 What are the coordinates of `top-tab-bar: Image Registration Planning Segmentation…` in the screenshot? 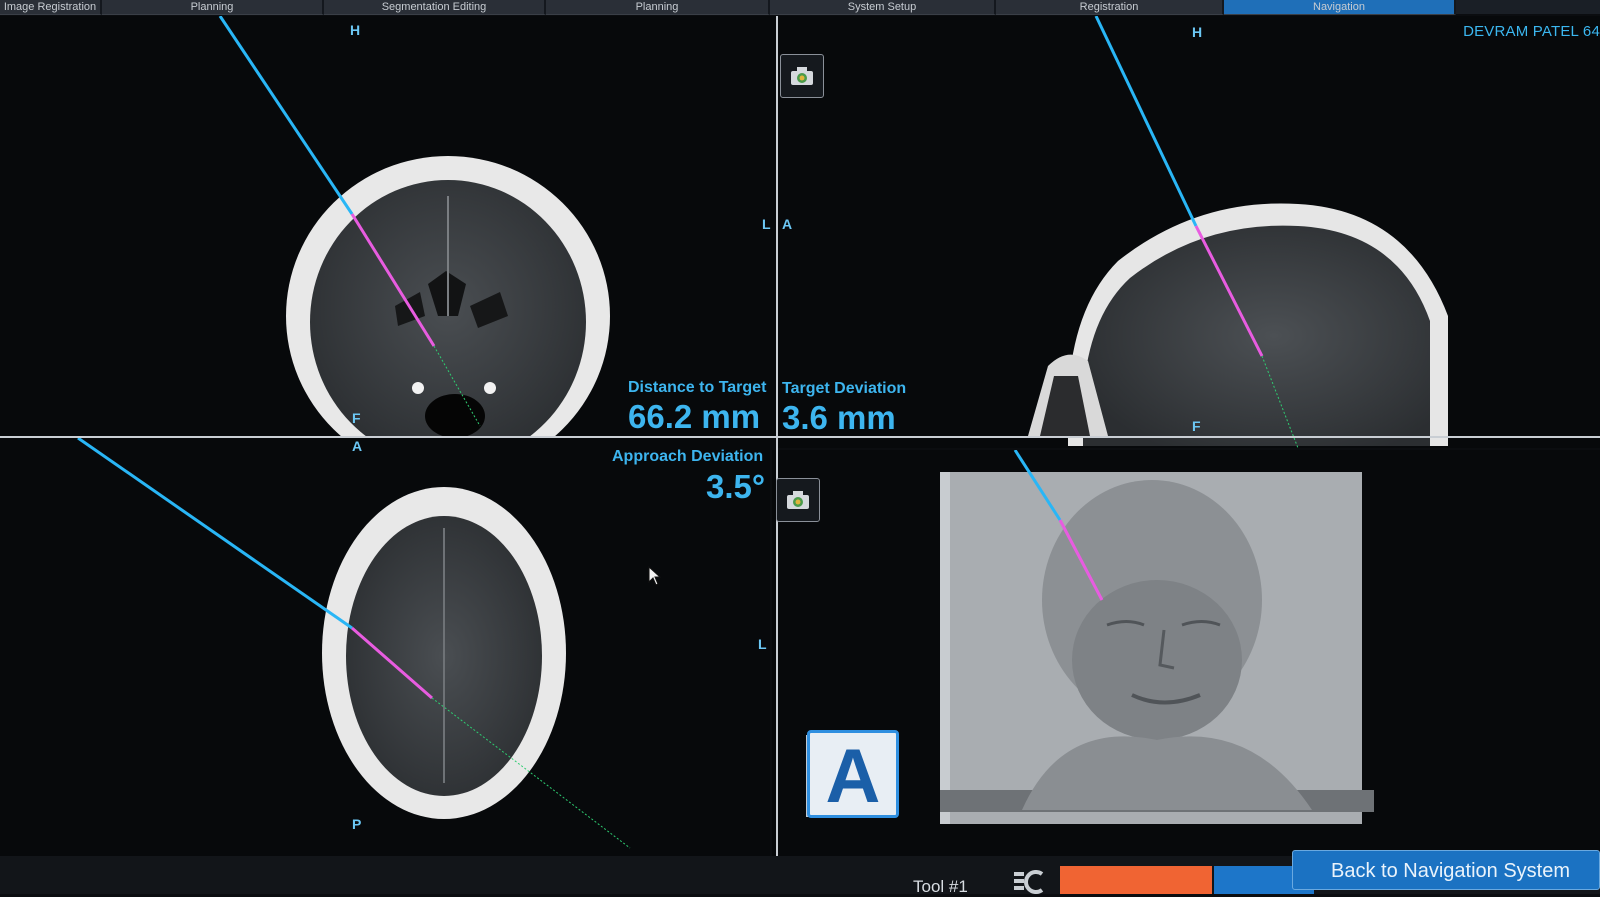 It's located at (800, 7).